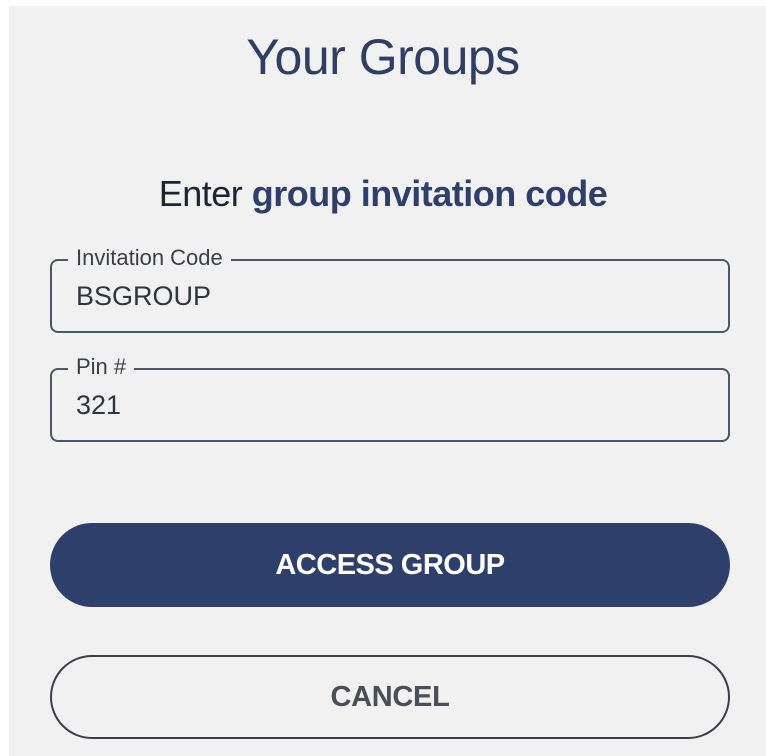 The height and width of the screenshot is (756, 766). I want to click on instruction-emphasis: group invitation code, so click(429, 193).